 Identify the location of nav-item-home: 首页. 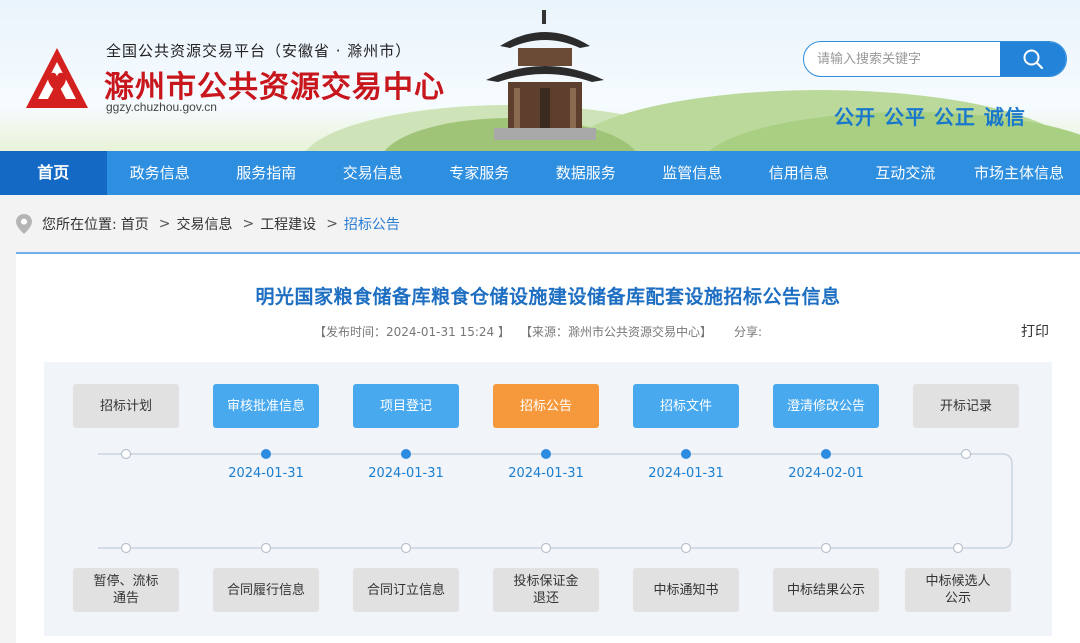
(53, 173).